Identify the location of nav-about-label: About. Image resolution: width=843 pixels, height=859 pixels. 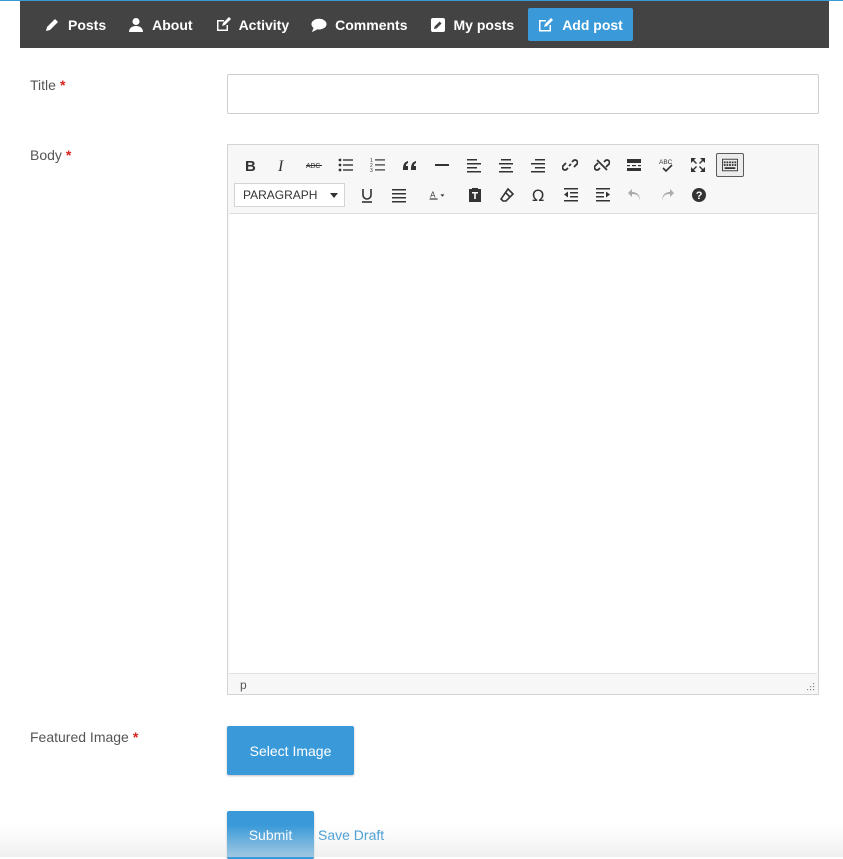
(172, 24).